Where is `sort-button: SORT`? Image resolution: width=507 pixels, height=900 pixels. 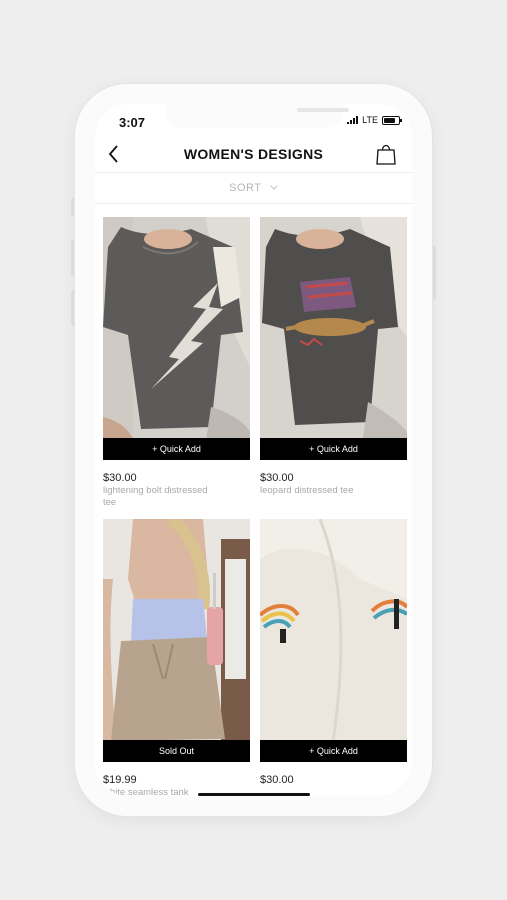 sort-button: SORT is located at coordinates (253, 187).